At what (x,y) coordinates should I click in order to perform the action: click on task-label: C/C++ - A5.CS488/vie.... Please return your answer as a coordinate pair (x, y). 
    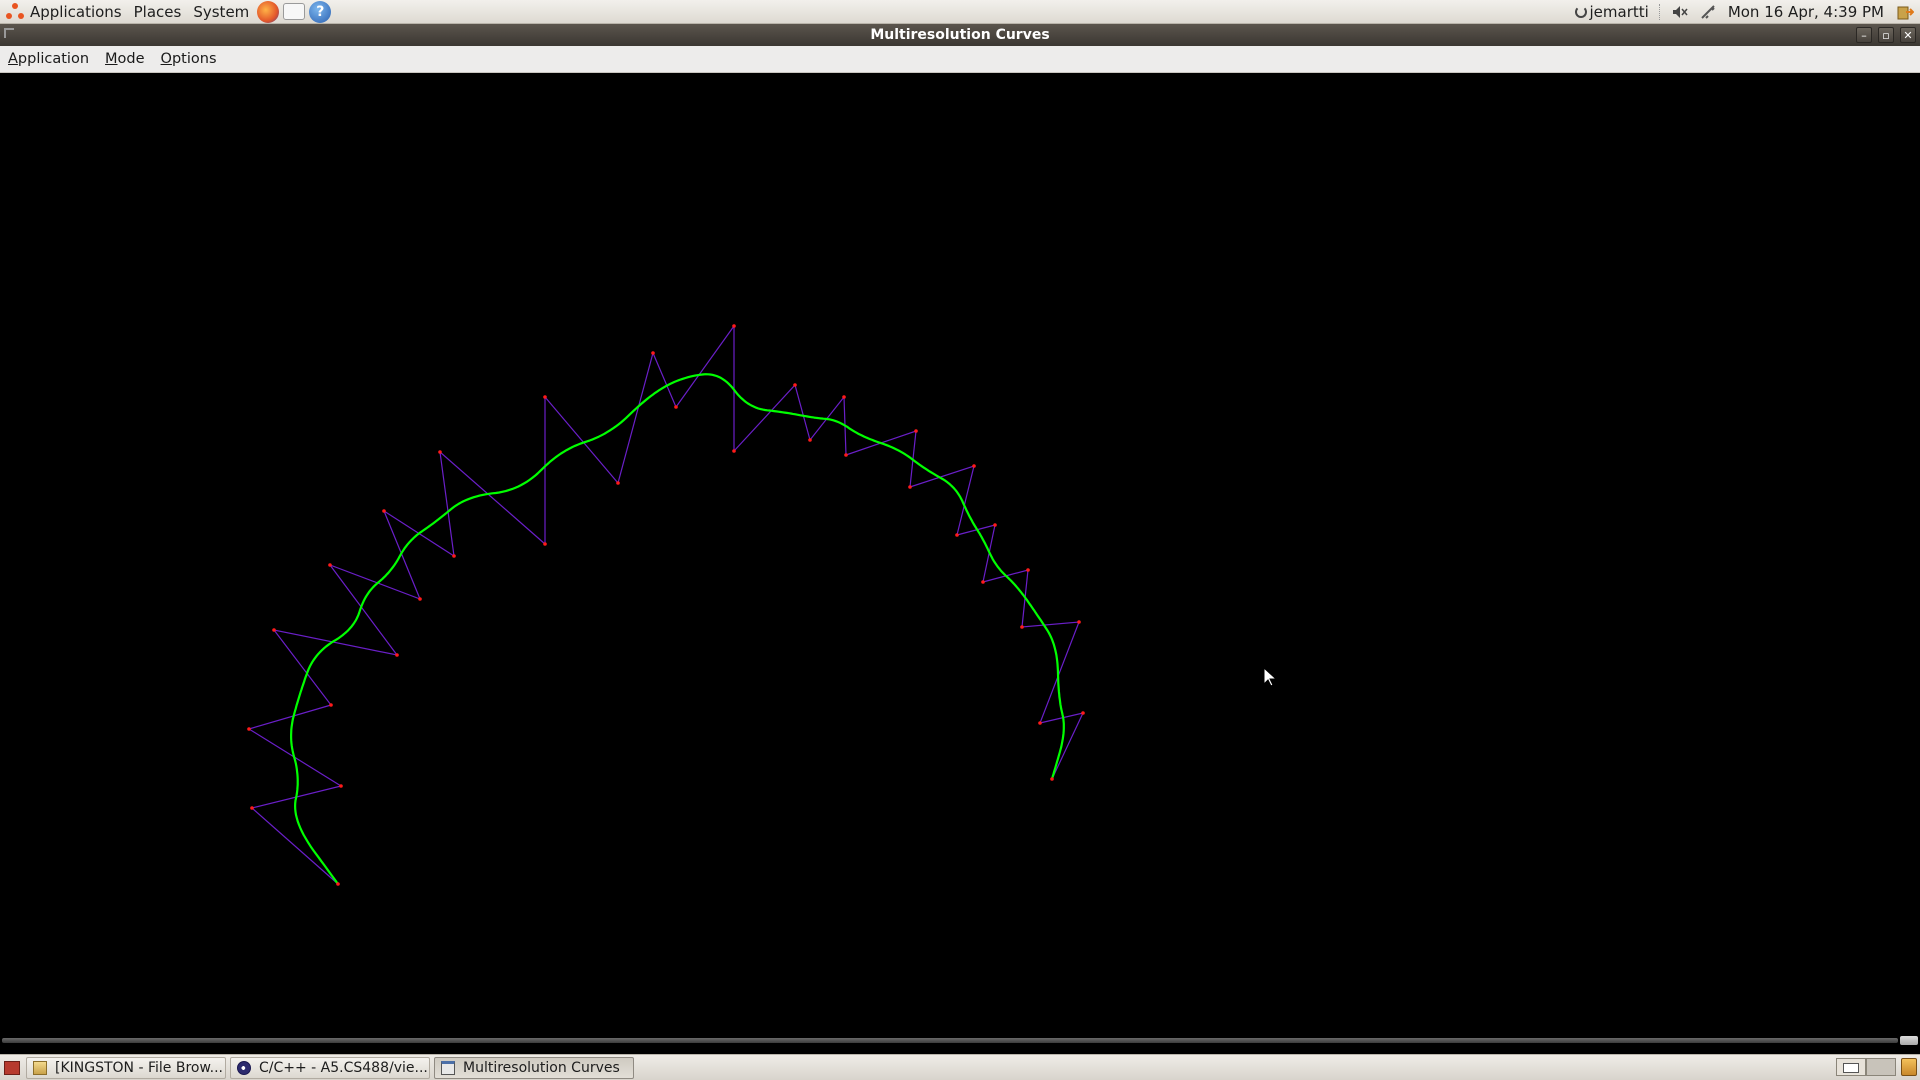
    Looking at the image, I should click on (343, 1067).